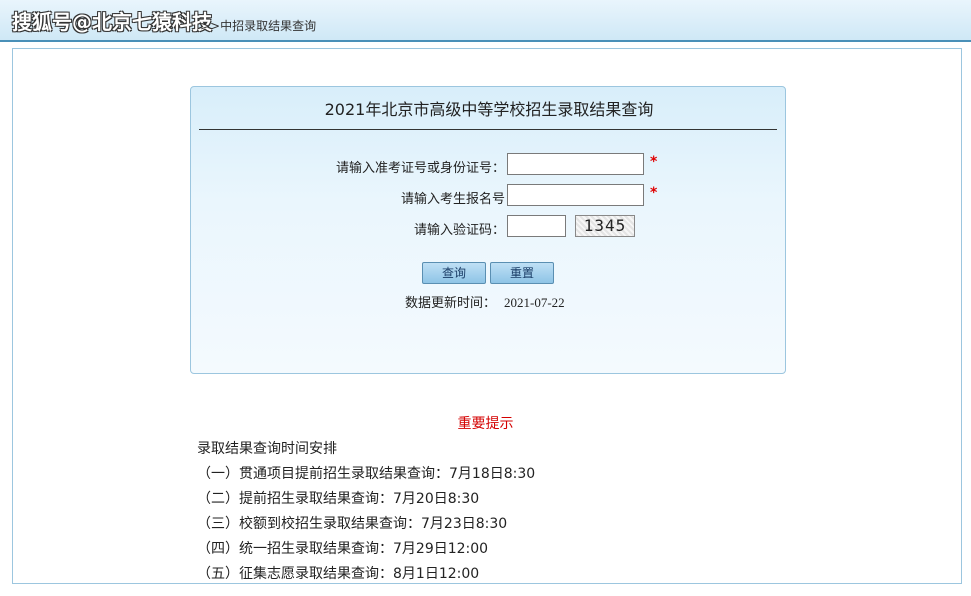 The image size is (971, 596). Describe the element at coordinates (605, 226) in the screenshot. I see `captcha-image: 1345` at that location.